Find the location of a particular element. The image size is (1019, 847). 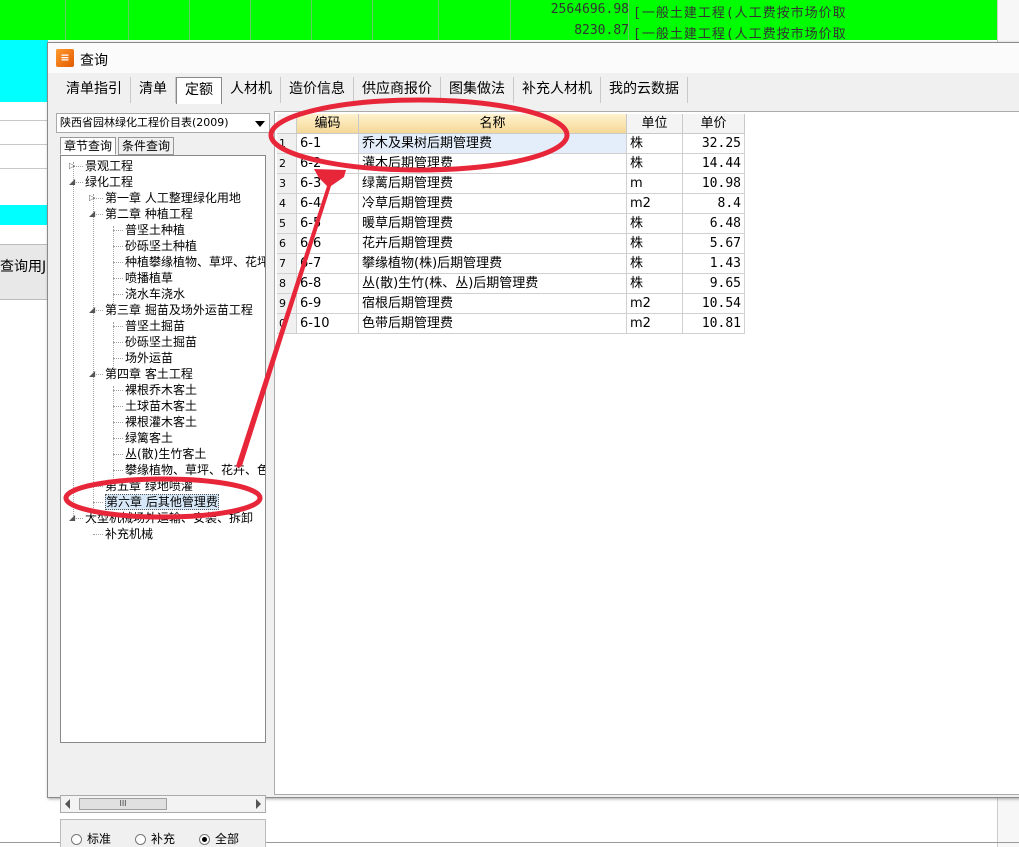

catalog-select: 陕西省园林绿化工程价目表(2009) is located at coordinates (163, 123).